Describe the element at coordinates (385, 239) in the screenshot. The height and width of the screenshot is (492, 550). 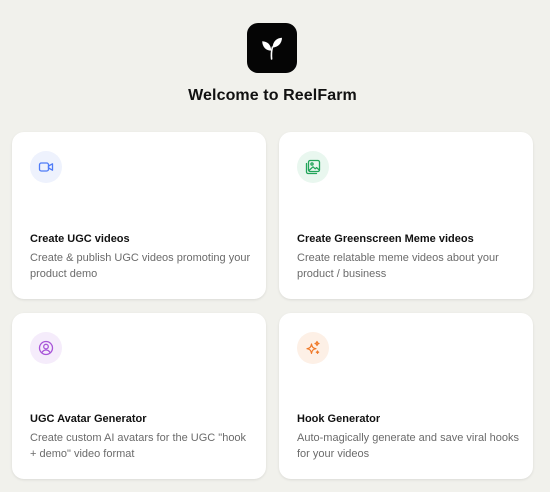
I see `card-title: Create Greenscreen Meme videos` at that location.